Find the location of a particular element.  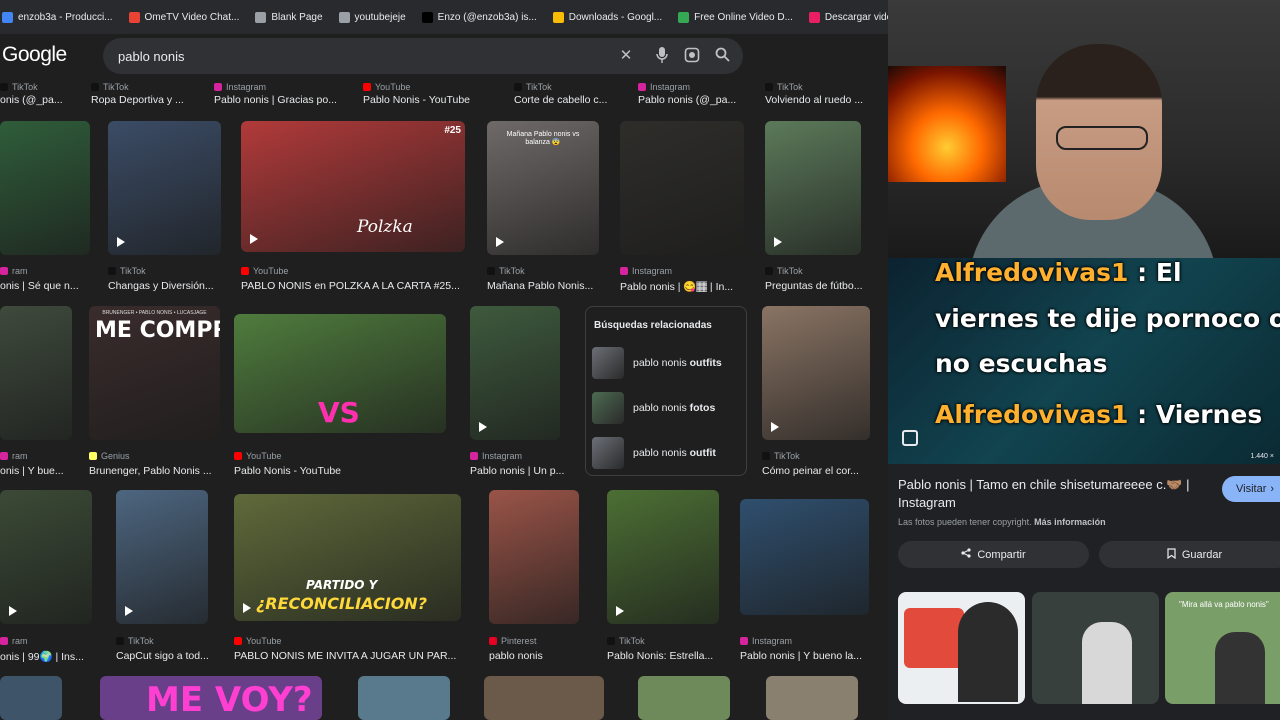

search-input is located at coordinates (358, 56).